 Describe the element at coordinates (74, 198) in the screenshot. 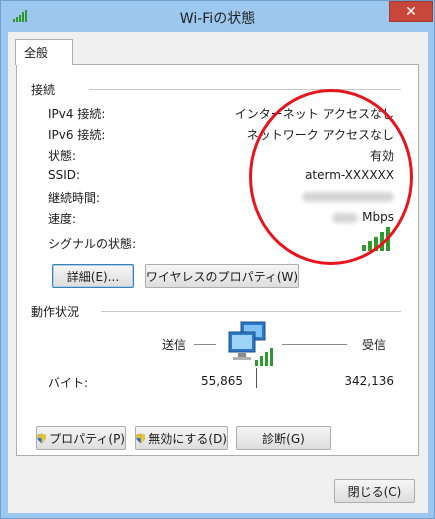

I see `duration-label: 継続時間:` at that location.